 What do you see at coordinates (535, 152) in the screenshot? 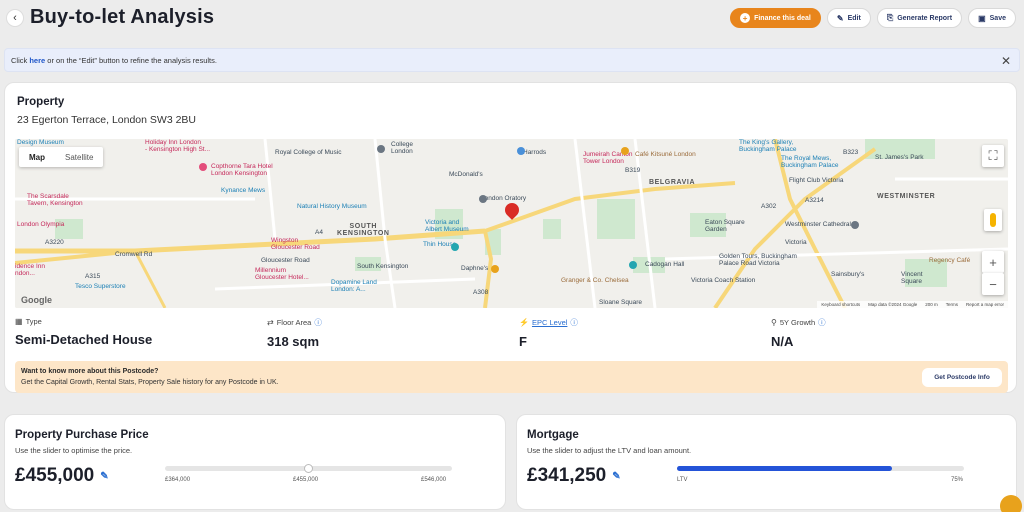
I see `map-label: Harrods` at bounding box center [535, 152].